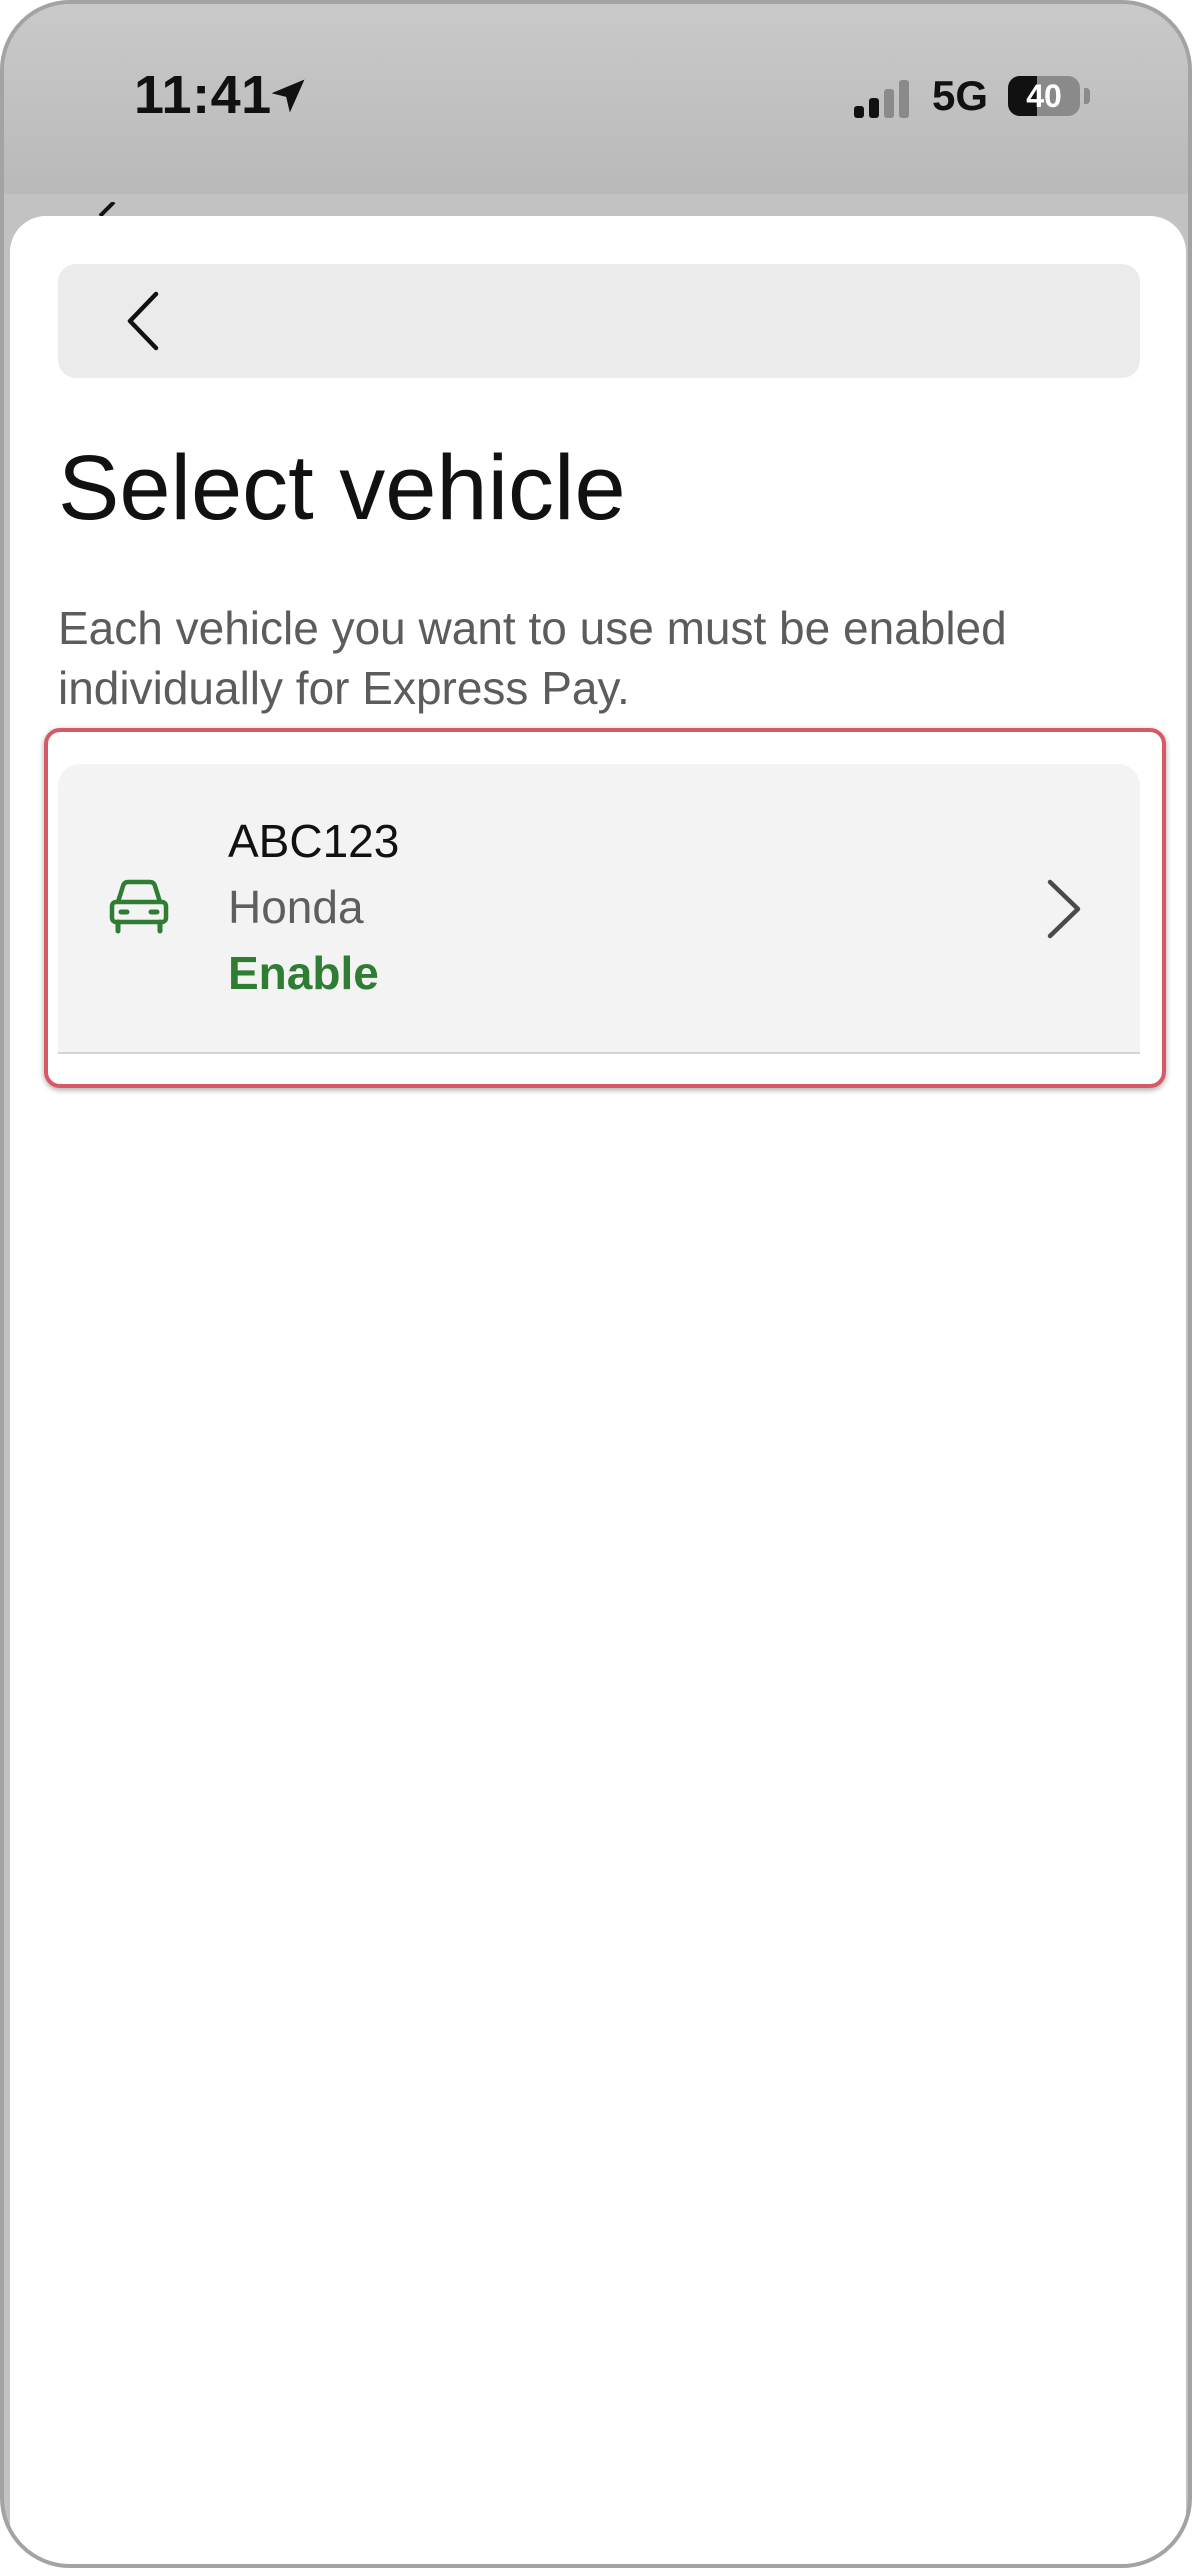 The width and height of the screenshot is (1192, 2568). I want to click on vehicle-make: Honda, so click(296, 907).